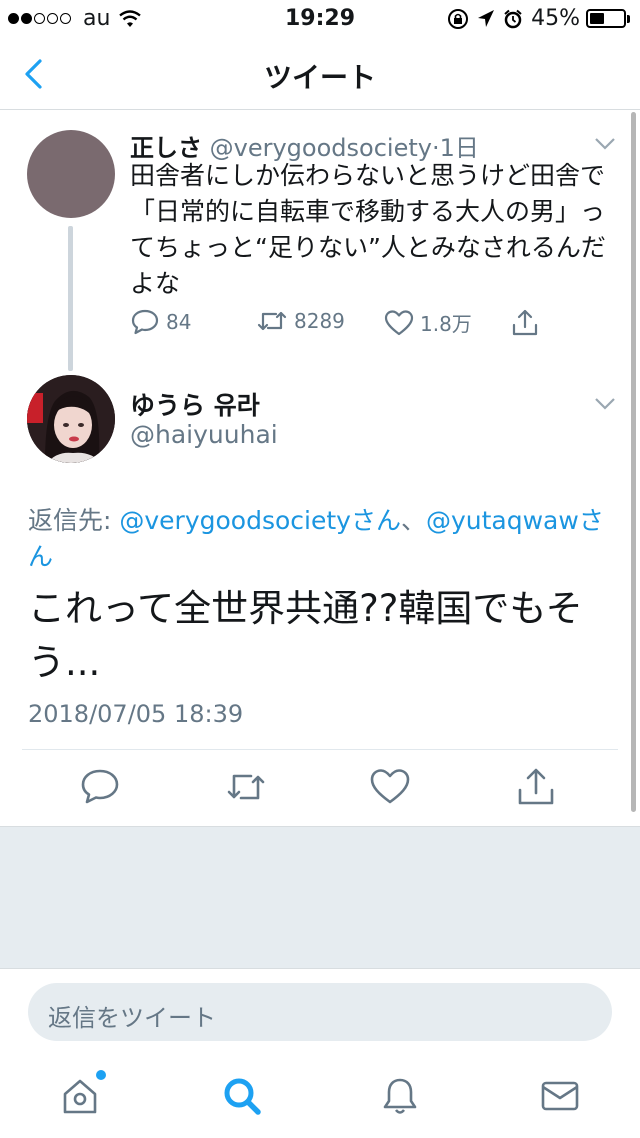 This screenshot has height=1138, width=640. Describe the element at coordinates (320, 897) in the screenshot. I see `empty-area` at that location.